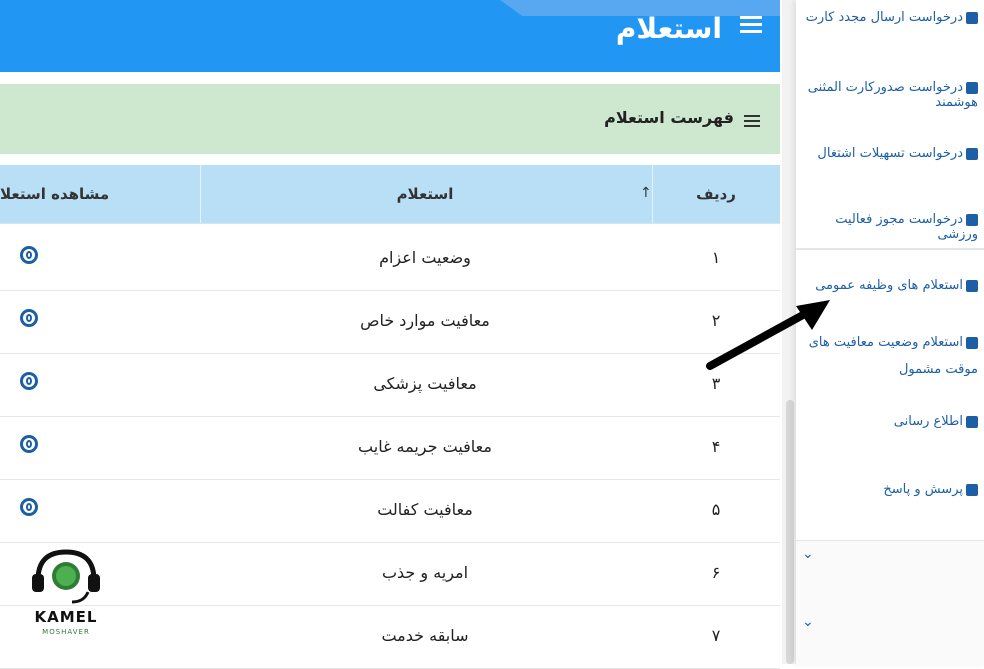 The image size is (984, 669). Describe the element at coordinates (55, 194) in the screenshot. I see `column-view: مشاهده استعلا` at that location.